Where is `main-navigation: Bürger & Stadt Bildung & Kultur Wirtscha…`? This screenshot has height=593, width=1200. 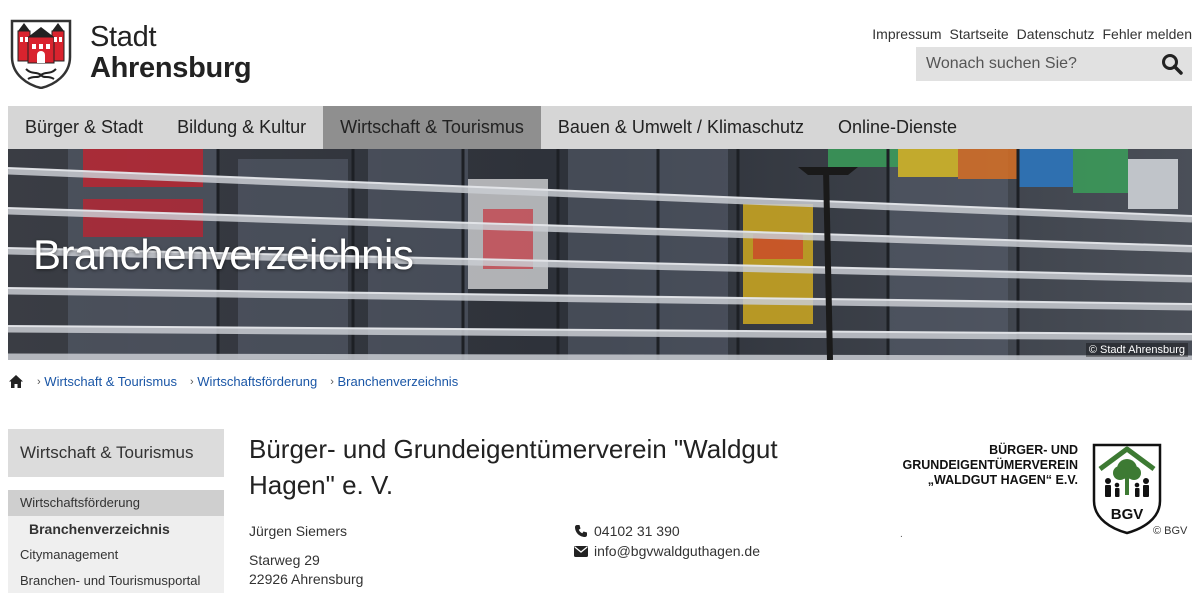
main-navigation: Bürger & Stadt Bildung & Kultur Wirtscha… is located at coordinates (600, 127).